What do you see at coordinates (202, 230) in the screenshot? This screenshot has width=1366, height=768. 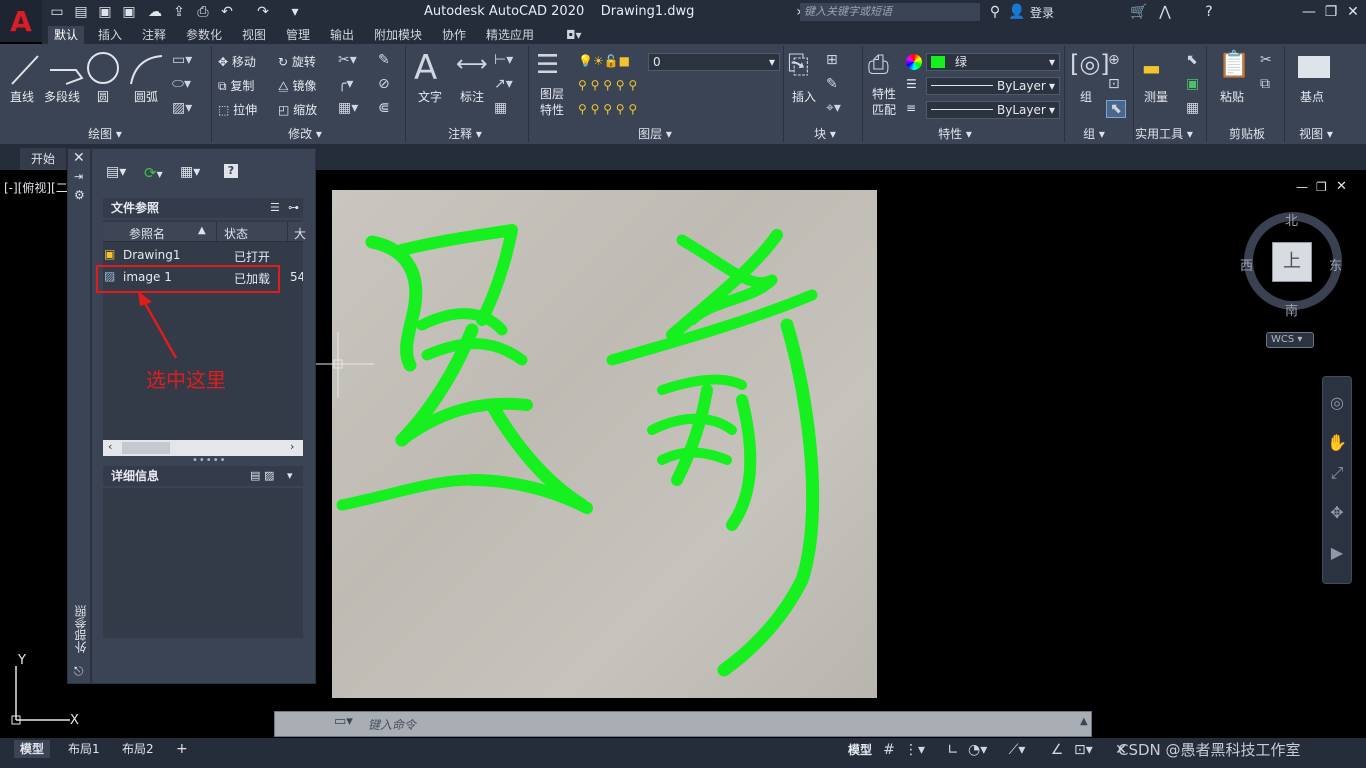 I see `sort-ascending-icon: ▲` at bounding box center [202, 230].